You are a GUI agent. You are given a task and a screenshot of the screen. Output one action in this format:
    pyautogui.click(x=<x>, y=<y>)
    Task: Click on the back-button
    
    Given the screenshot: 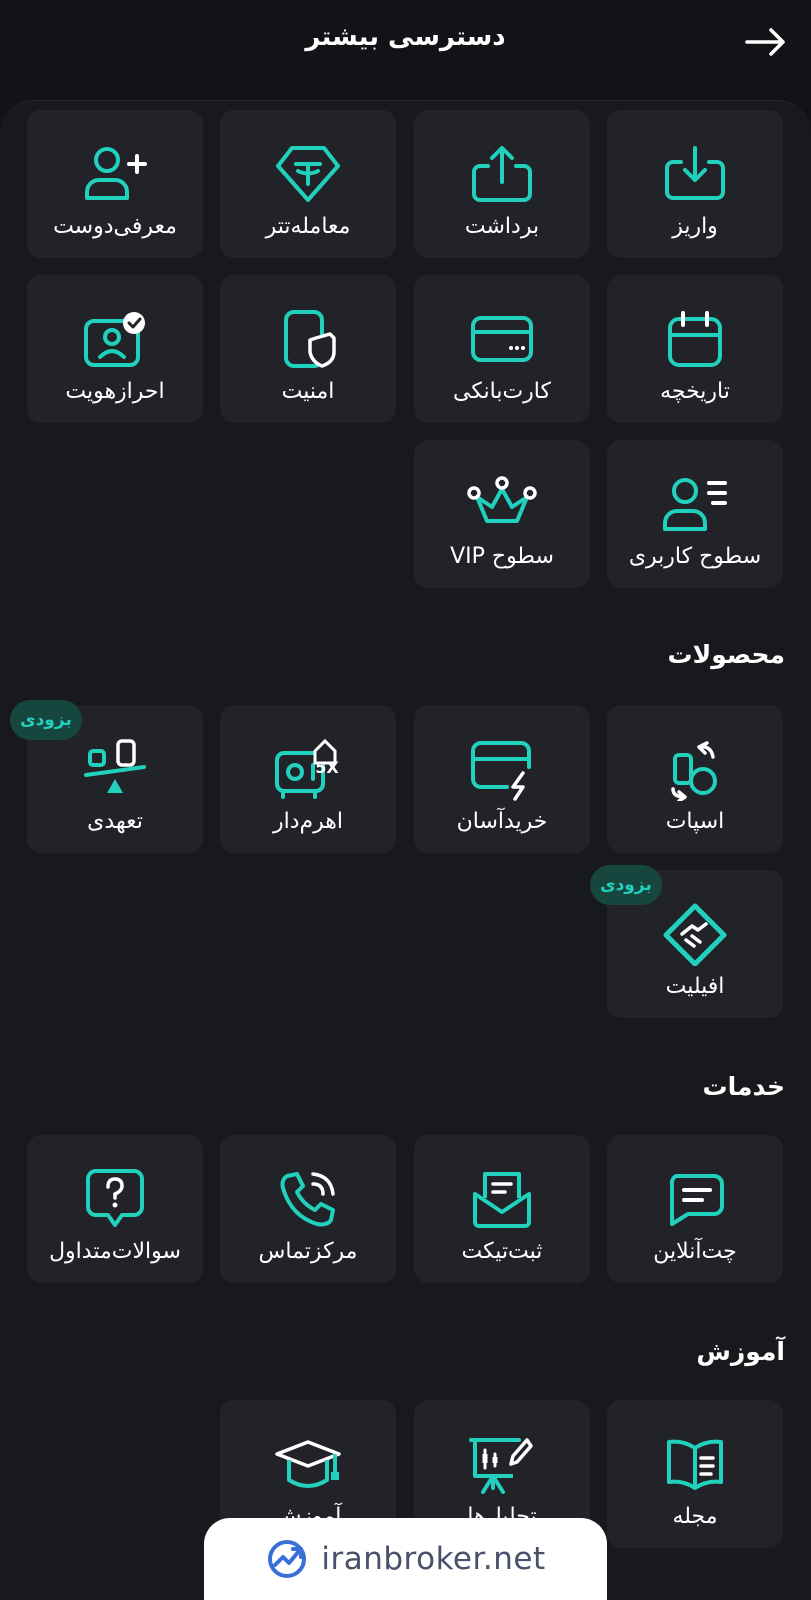 What is the action you would take?
    pyautogui.click(x=766, y=42)
    